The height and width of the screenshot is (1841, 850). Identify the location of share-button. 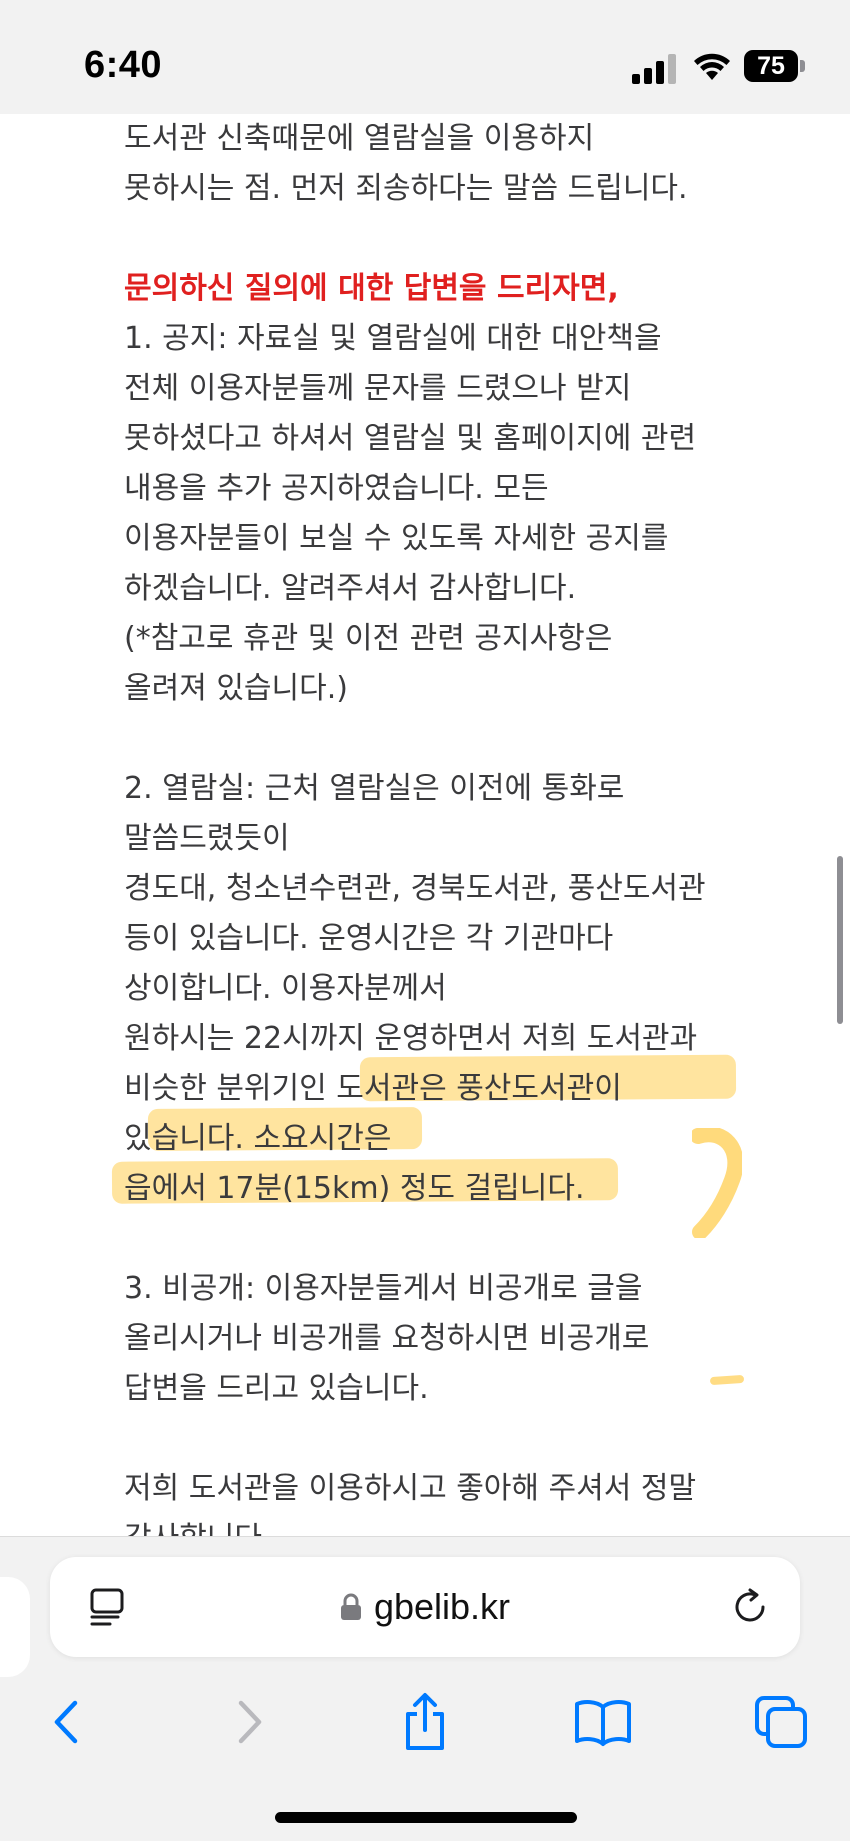
(425, 1722).